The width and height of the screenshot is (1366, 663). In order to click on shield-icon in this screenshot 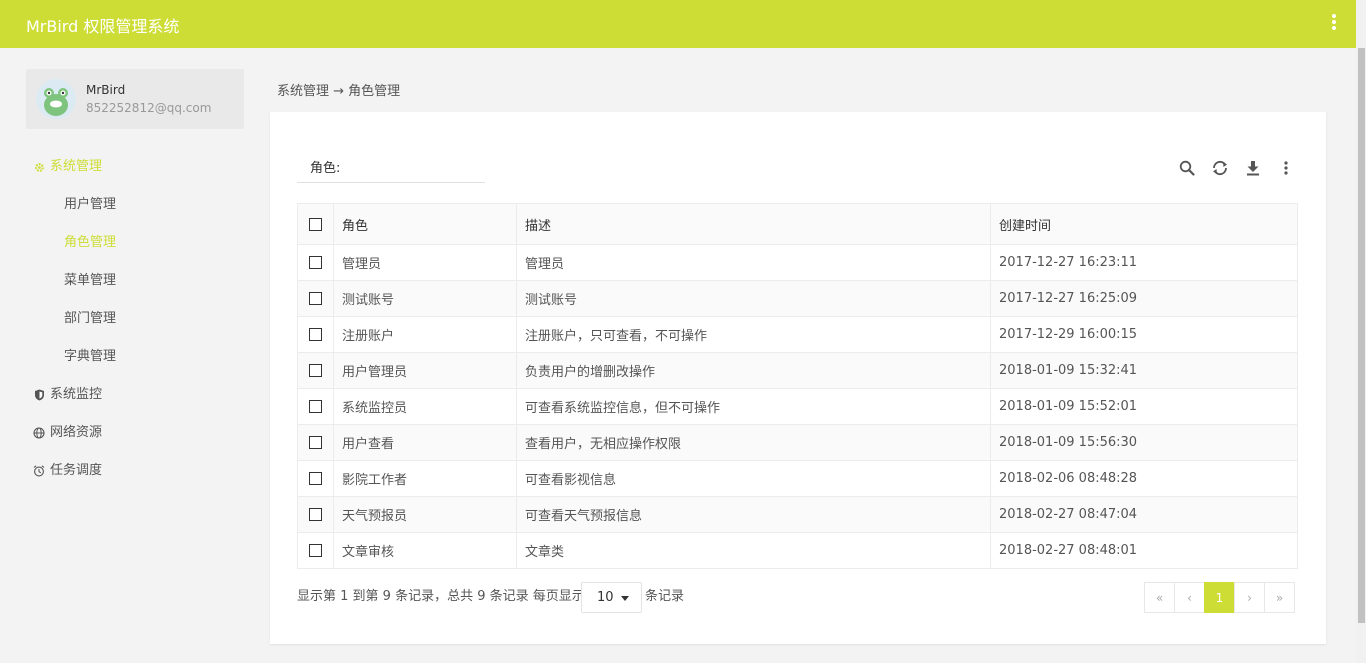, I will do `click(39, 395)`.